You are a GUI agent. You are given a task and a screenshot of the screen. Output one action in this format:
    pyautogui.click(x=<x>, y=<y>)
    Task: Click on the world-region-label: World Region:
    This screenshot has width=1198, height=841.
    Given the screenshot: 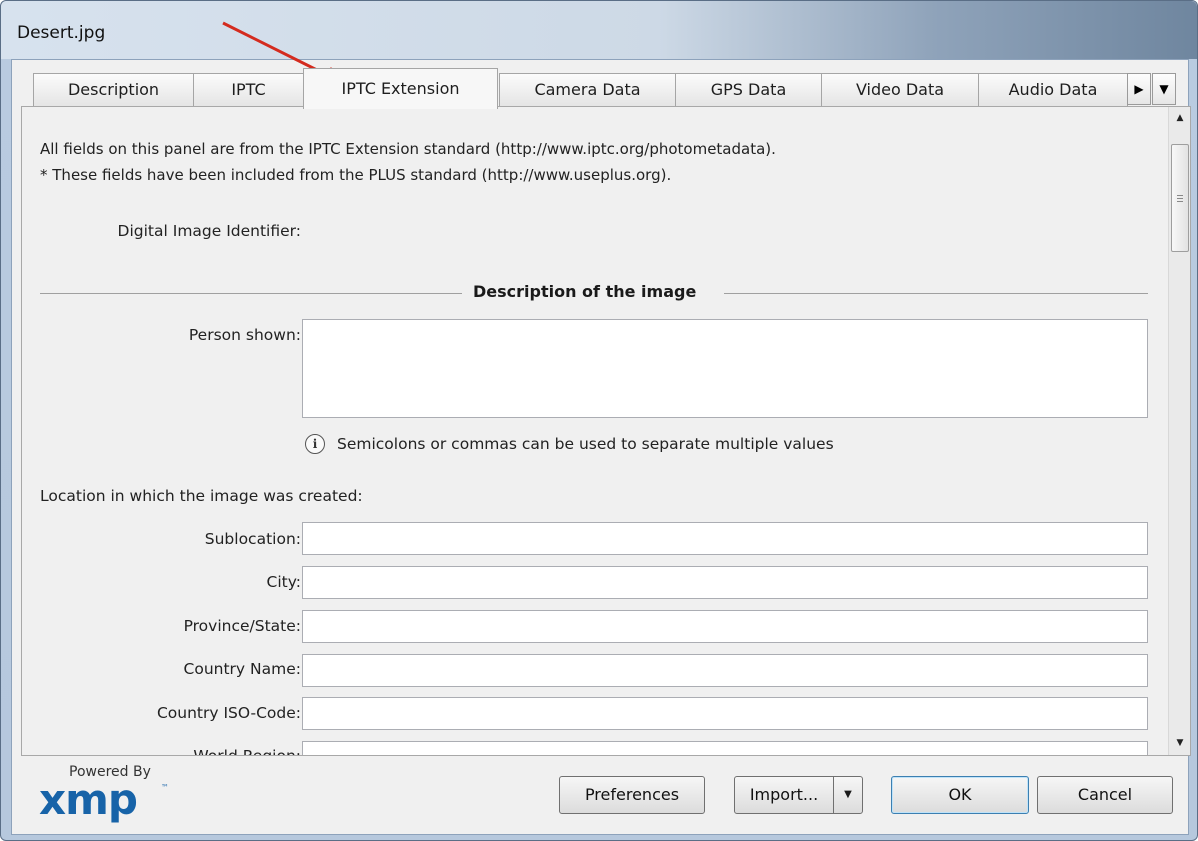 What is the action you would take?
    pyautogui.click(x=247, y=751)
    